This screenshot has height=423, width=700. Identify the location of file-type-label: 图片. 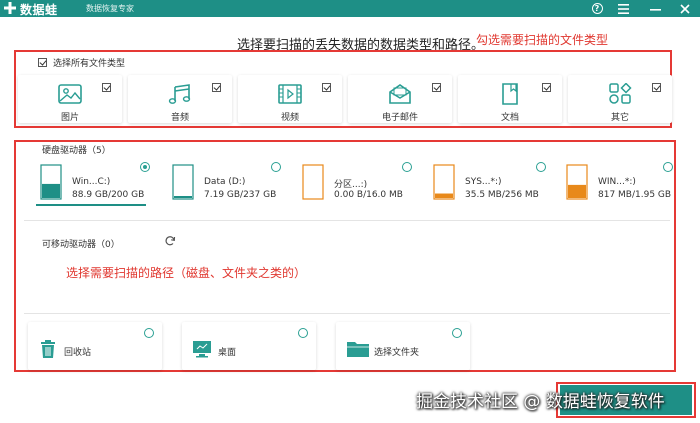
(69, 118).